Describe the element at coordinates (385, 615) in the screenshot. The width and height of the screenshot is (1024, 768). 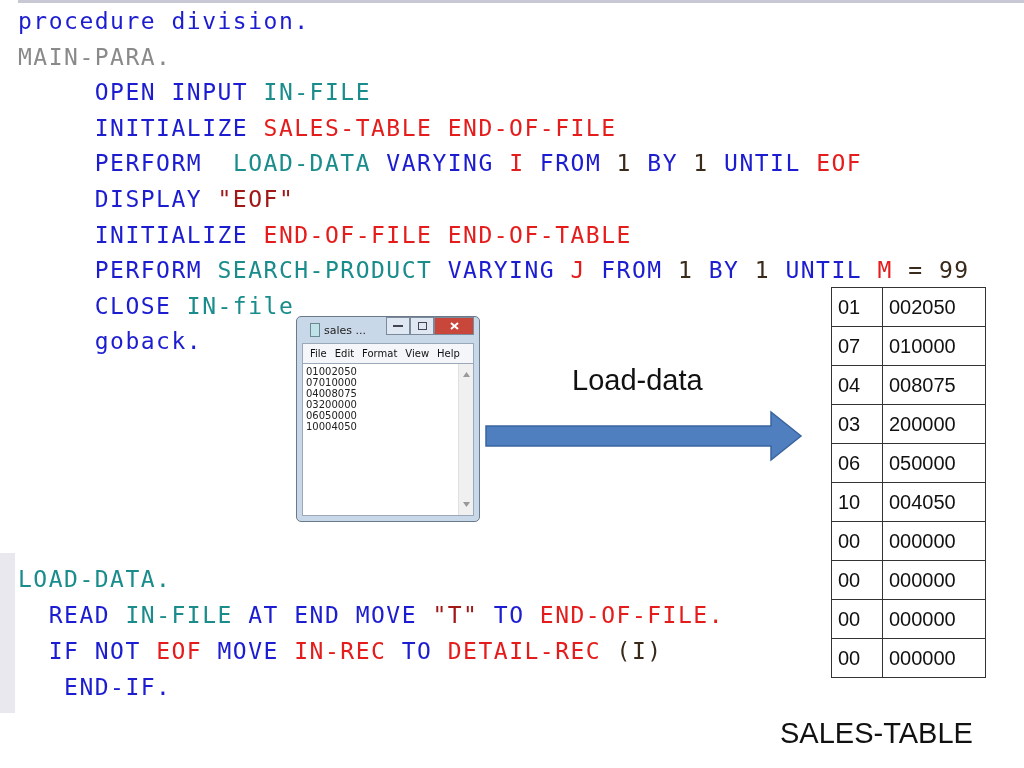
I see `code-line: READ IN-FILE AT END MOVE "T" TO END-OF-FILE.` at that location.